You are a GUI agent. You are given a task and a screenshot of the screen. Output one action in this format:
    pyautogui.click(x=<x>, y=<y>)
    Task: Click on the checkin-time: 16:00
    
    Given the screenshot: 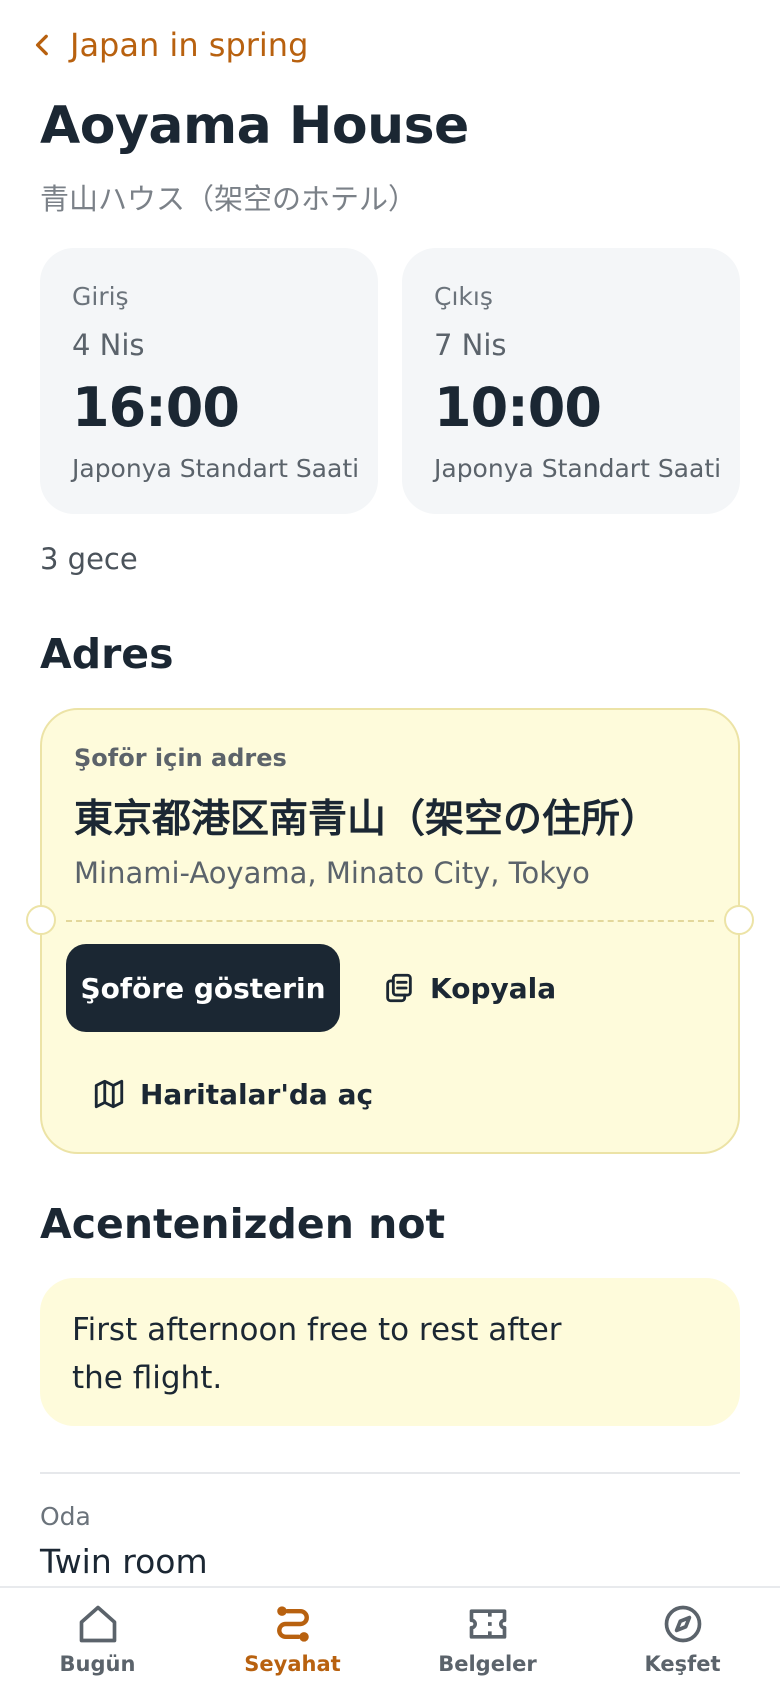 What is the action you would take?
    pyautogui.click(x=156, y=407)
    